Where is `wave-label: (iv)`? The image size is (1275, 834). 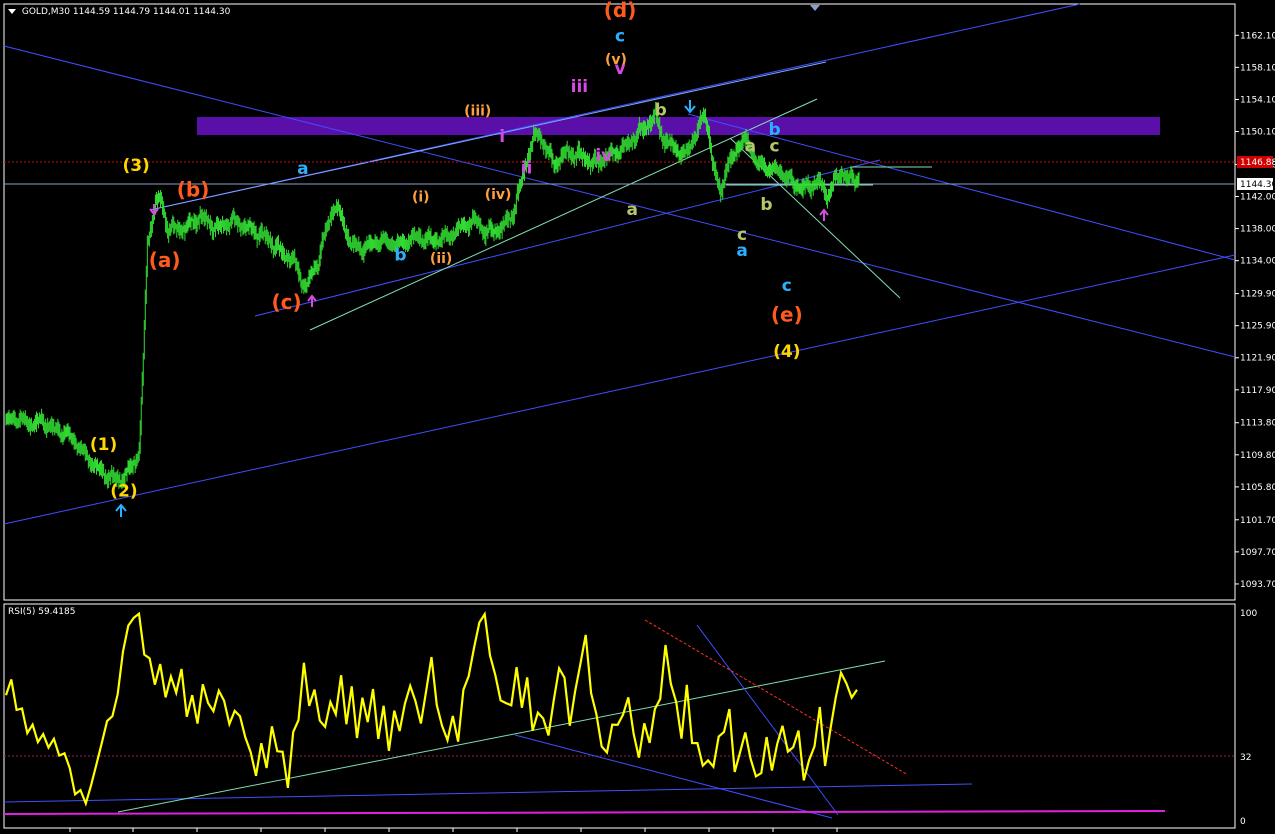
wave-label: (iv) is located at coordinates (498, 195).